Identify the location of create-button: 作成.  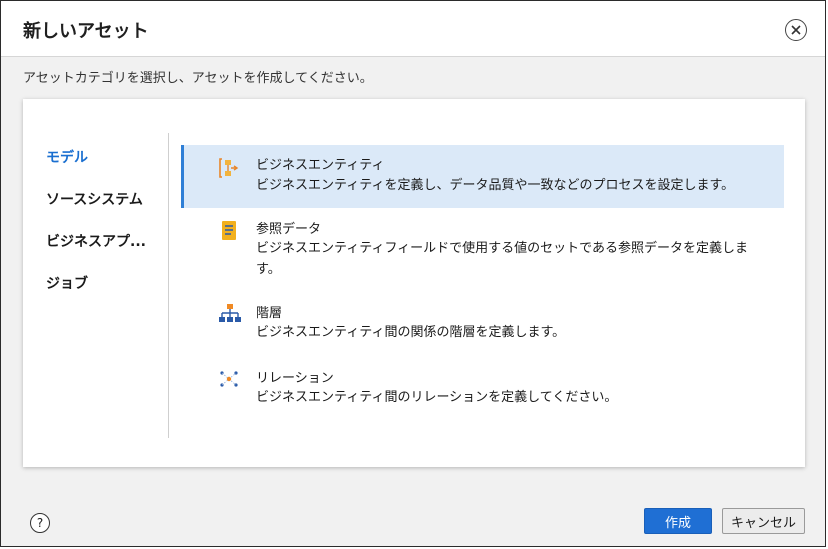
(678, 521).